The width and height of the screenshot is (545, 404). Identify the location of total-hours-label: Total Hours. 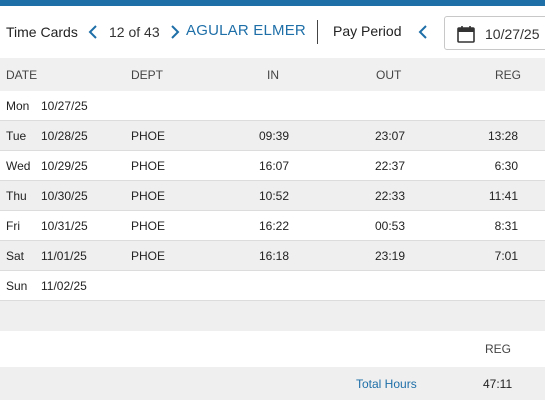
(386, 384).